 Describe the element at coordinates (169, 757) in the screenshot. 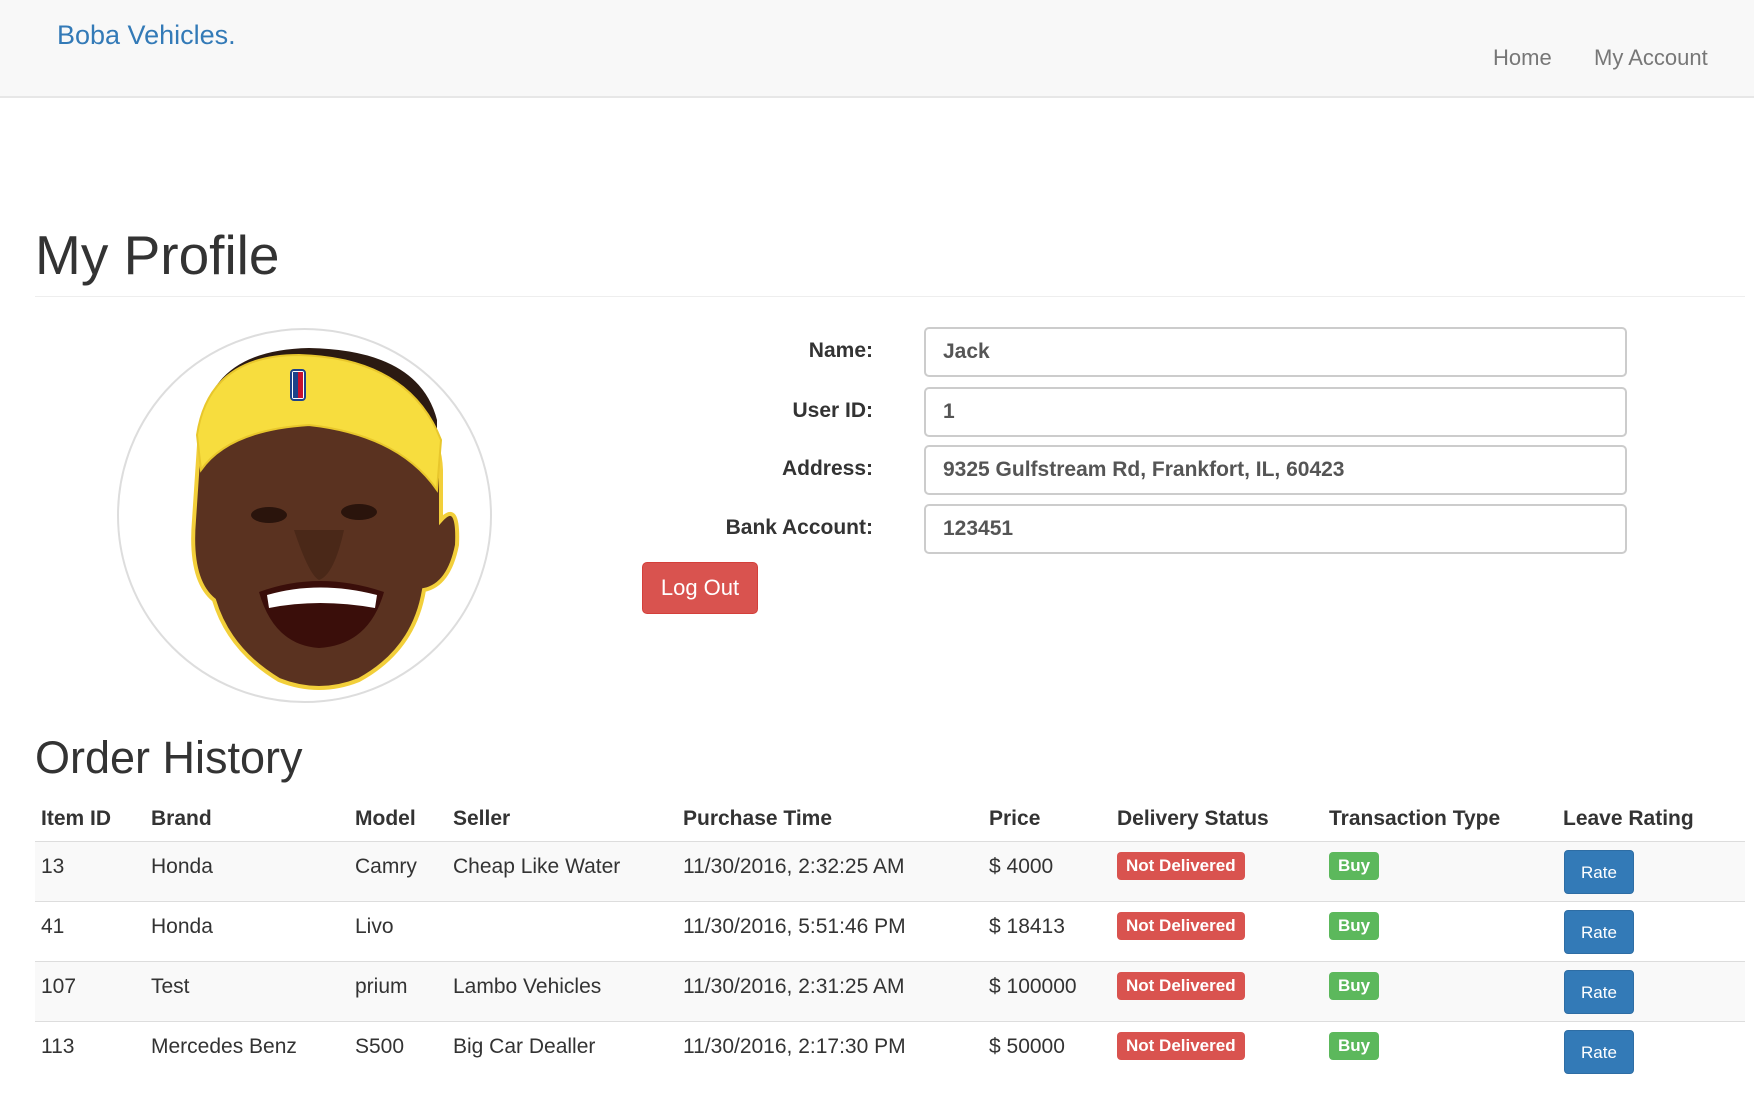

I see `order-history-title: Order History` at that location.